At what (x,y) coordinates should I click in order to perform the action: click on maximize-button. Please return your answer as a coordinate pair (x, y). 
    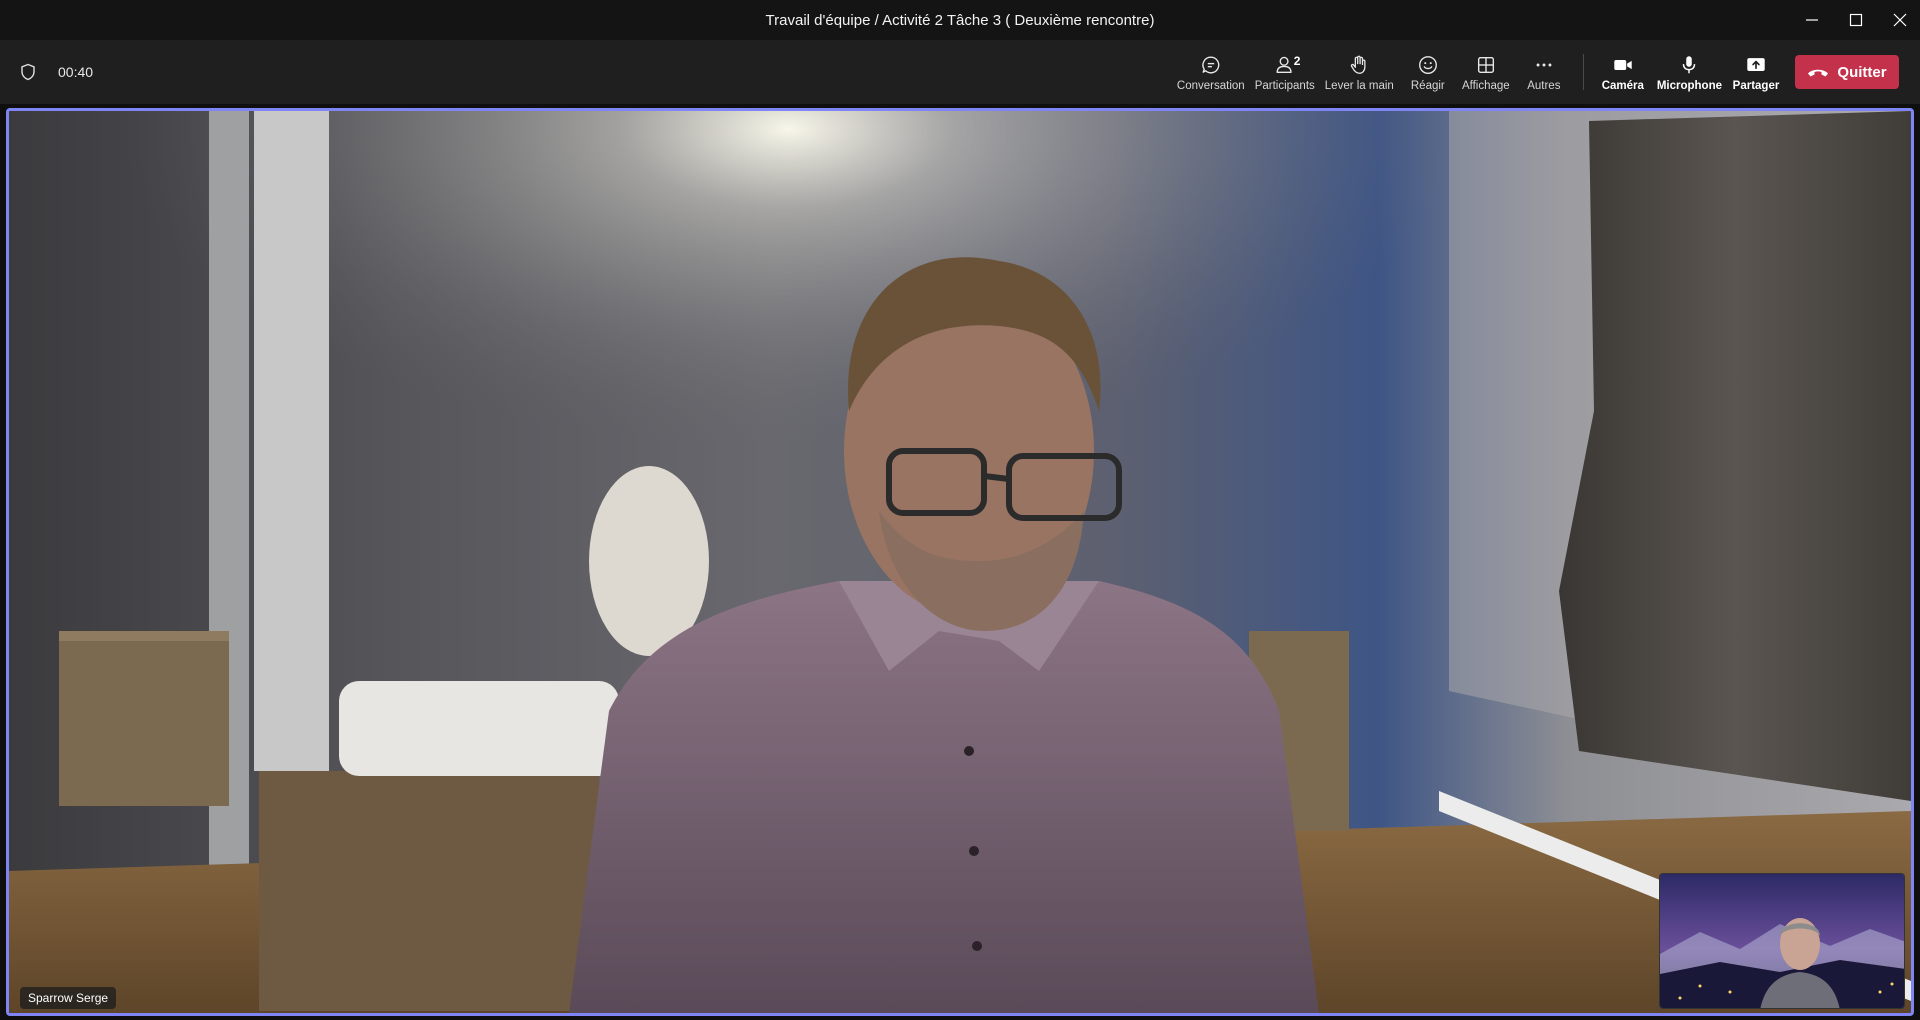
    Looking at the image, I should click on (1856, 20).